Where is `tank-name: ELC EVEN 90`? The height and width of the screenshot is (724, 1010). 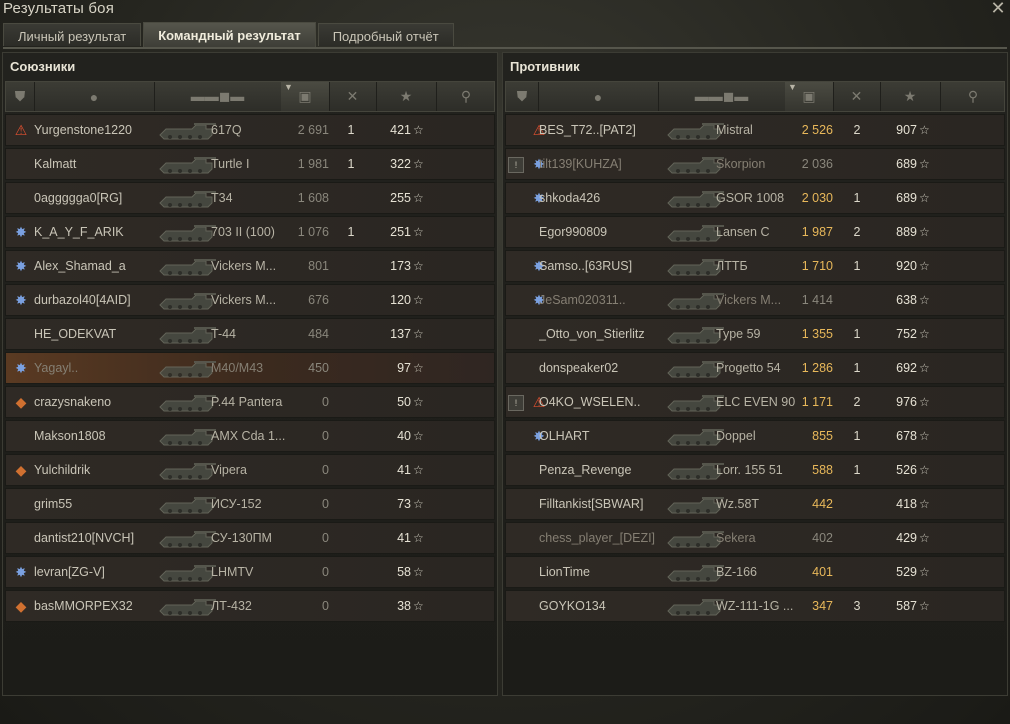 tank-name: ELC EVEN 90 is located at coordinates (756, 402).